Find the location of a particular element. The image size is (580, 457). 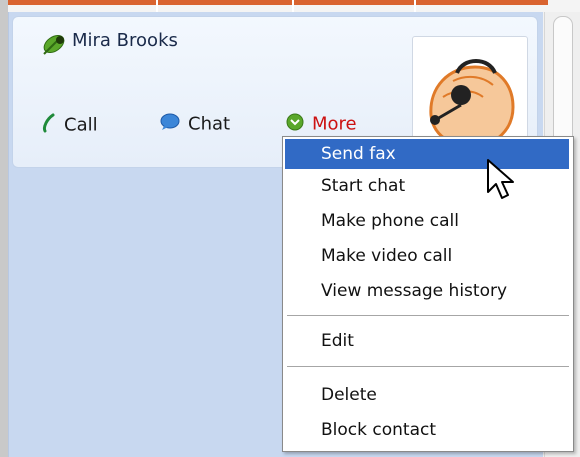

menu-item-block-contact: Block contact is located at coordinates (427, 430).